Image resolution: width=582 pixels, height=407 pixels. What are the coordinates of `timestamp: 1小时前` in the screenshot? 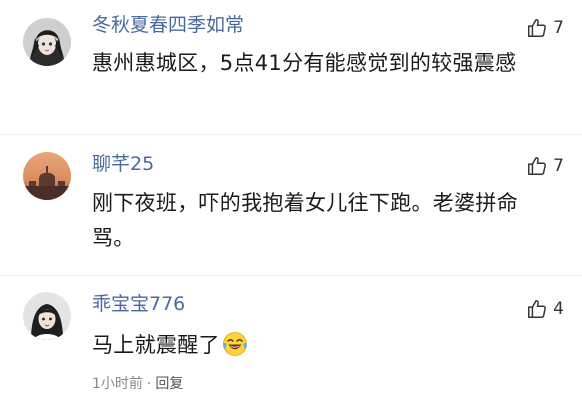 It's located at (117, 384).